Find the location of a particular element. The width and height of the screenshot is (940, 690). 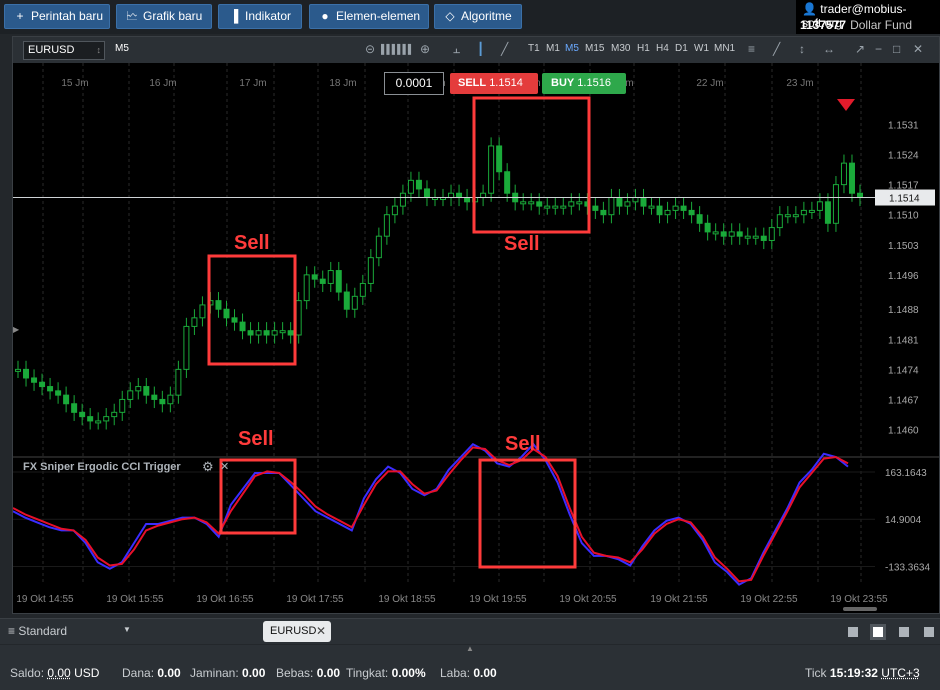

timeframe-m1: M1 is located at coordinates (553, 48).